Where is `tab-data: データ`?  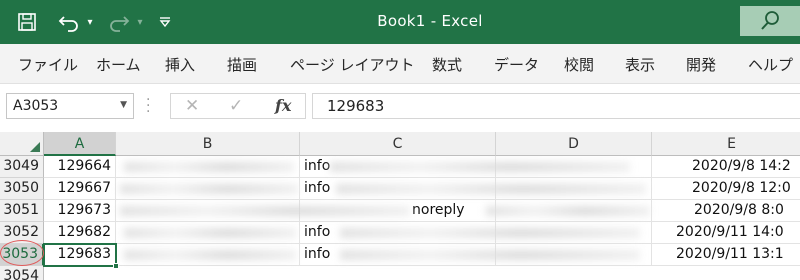
tab-data: データ is located at coordinates (516, 64).